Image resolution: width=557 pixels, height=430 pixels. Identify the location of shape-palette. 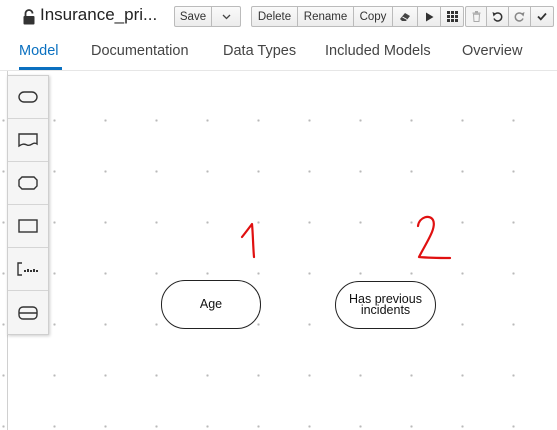
(28, 205).